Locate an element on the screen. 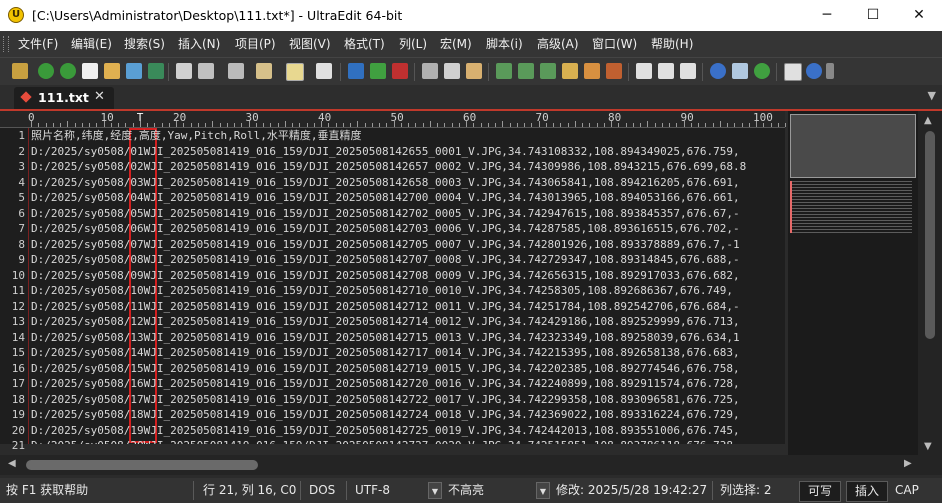 The height and width of the screenshot is (503, 942). menu-file: 文件(F) is located at coordinates (38, 44).